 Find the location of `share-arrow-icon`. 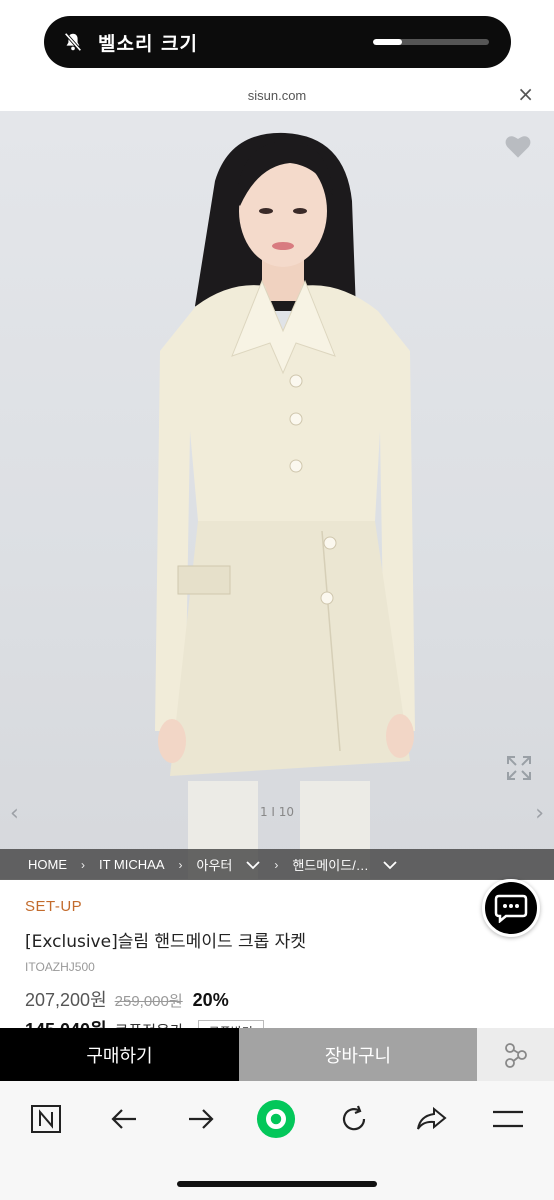

share-arrow-icon is located at coordinates (432, 1118).